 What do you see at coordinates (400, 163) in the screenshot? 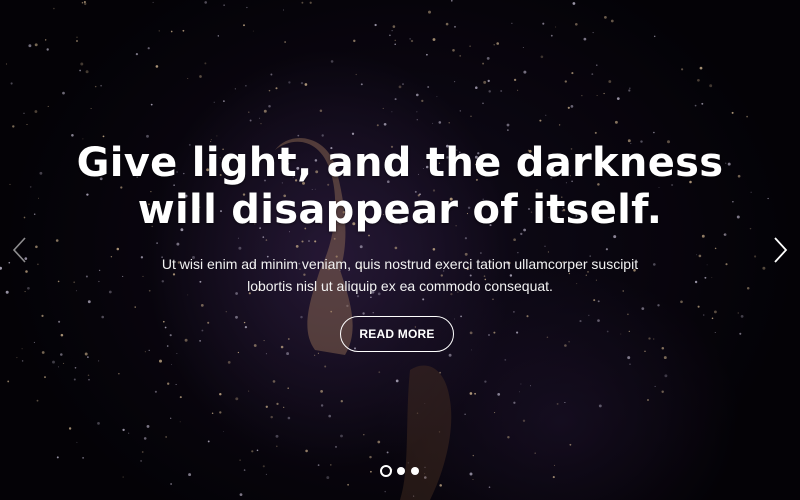
I see `headline-line-1: Give light, and the darkness` at bounding box center [400, 163].